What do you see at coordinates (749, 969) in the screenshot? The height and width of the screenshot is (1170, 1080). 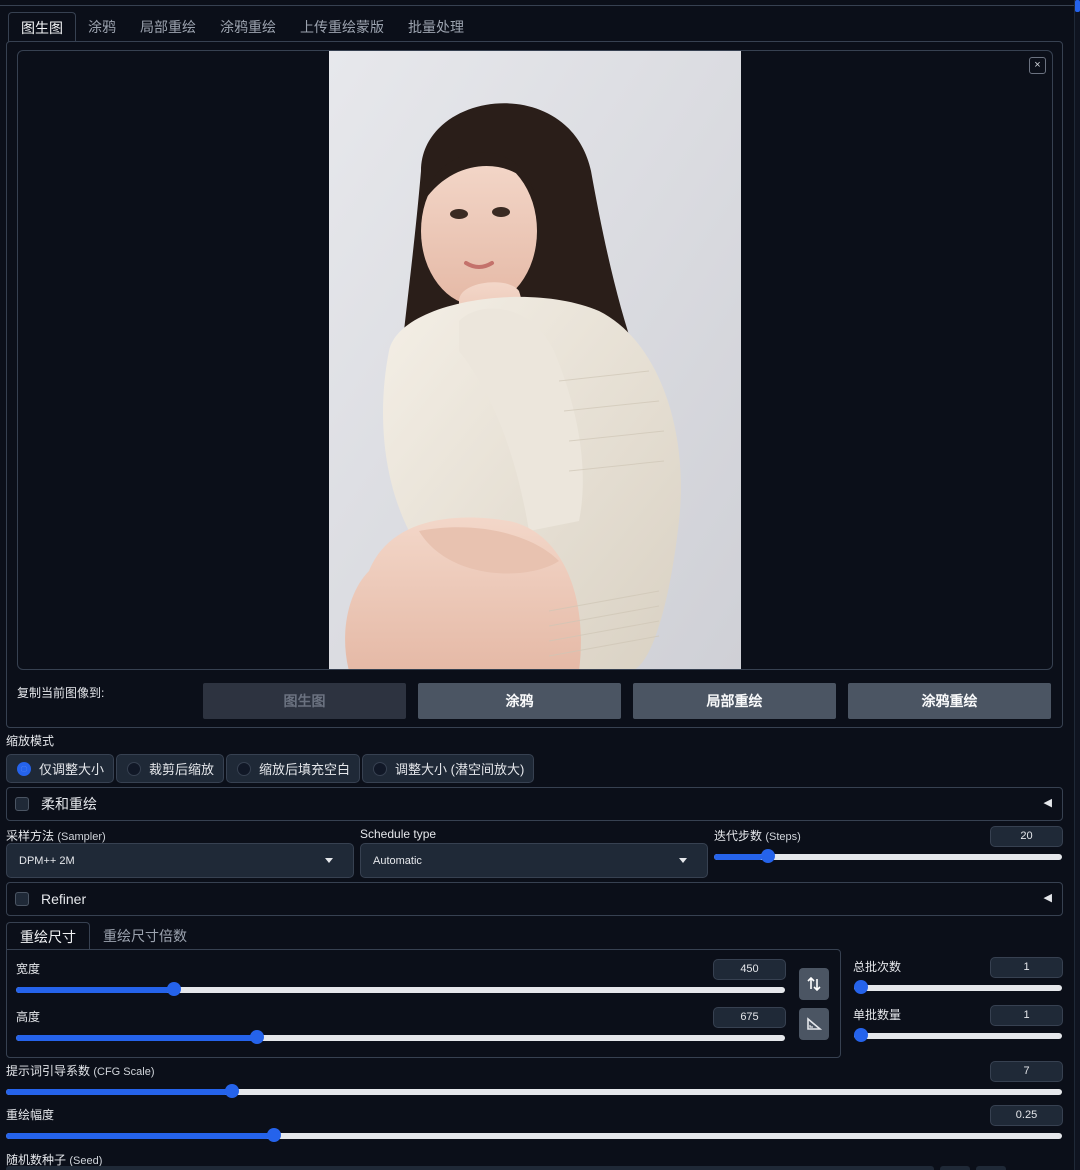 I see `width-input: 450` at bounding box center [749, 969].